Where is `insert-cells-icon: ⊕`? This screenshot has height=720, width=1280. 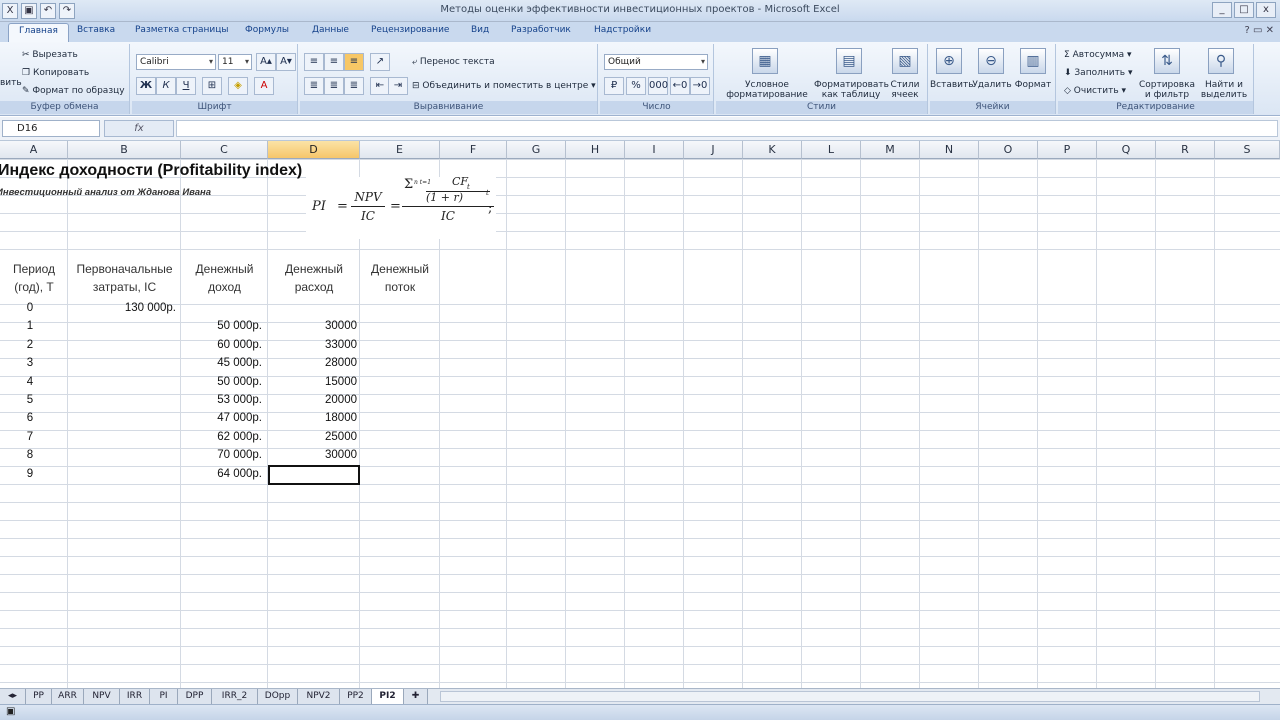 insert-cells-icon: ⊕ is located at coordinates (949, 61).